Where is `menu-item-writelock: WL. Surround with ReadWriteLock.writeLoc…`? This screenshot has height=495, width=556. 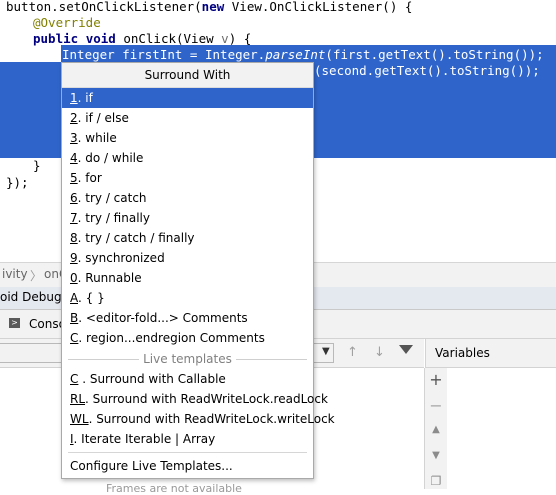
menu-item-writelock: WL. Surround with ReadWriteLock.writeLoc… is located at coordinates (198, 419).